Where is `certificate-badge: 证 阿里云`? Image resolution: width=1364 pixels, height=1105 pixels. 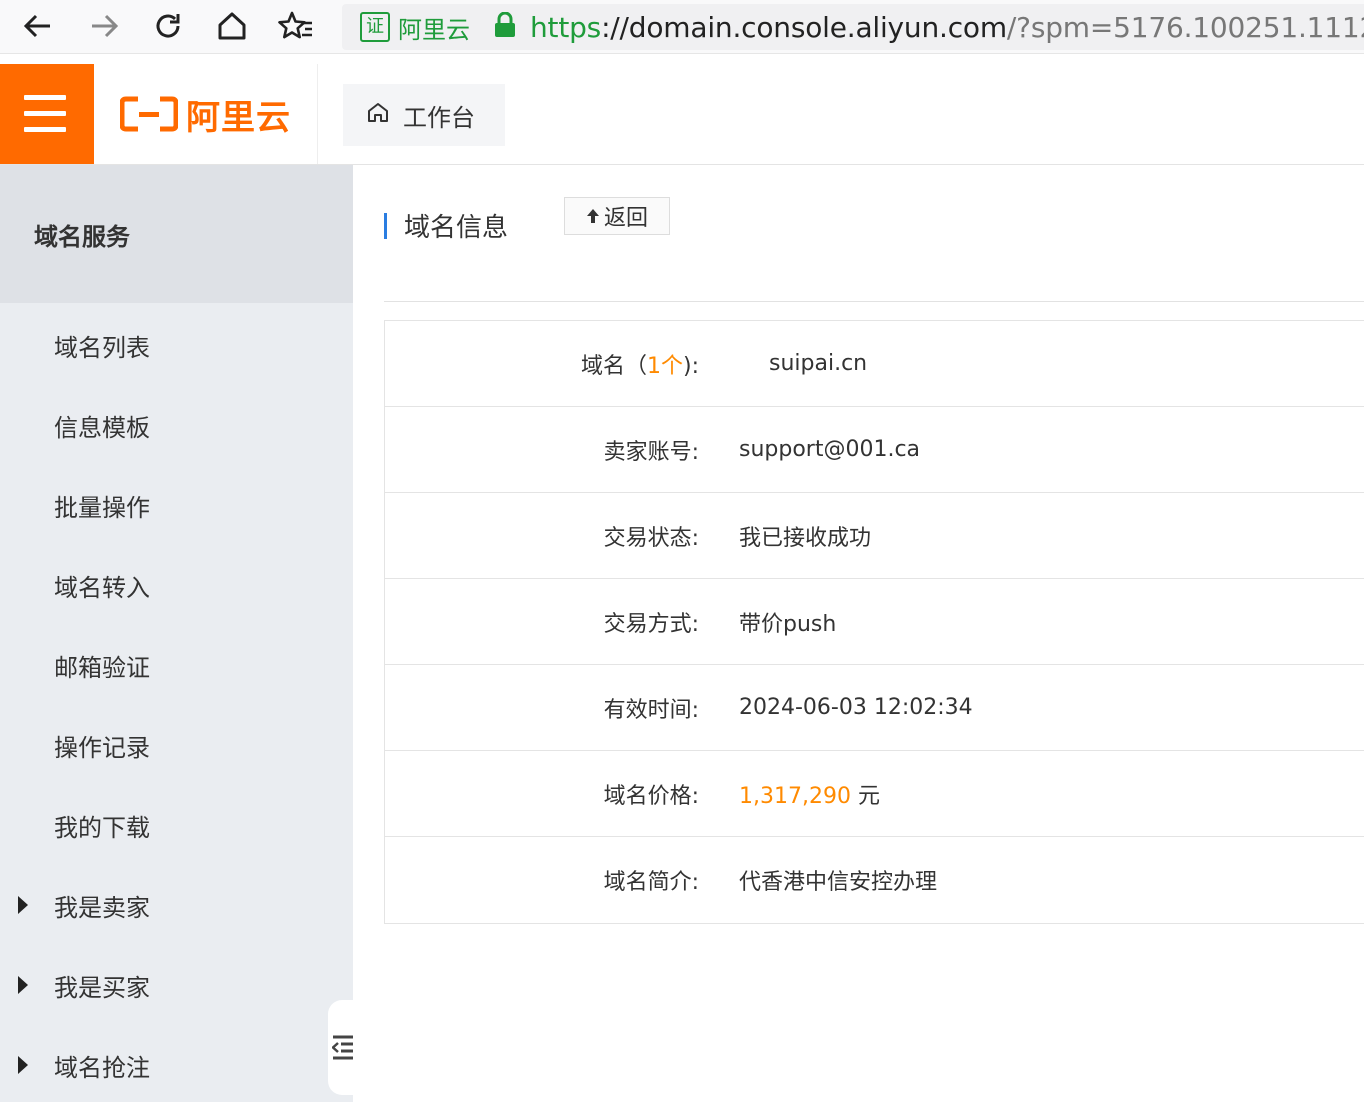
certificate-badge: 证 阿里云 is located at coordinates (415, 27).